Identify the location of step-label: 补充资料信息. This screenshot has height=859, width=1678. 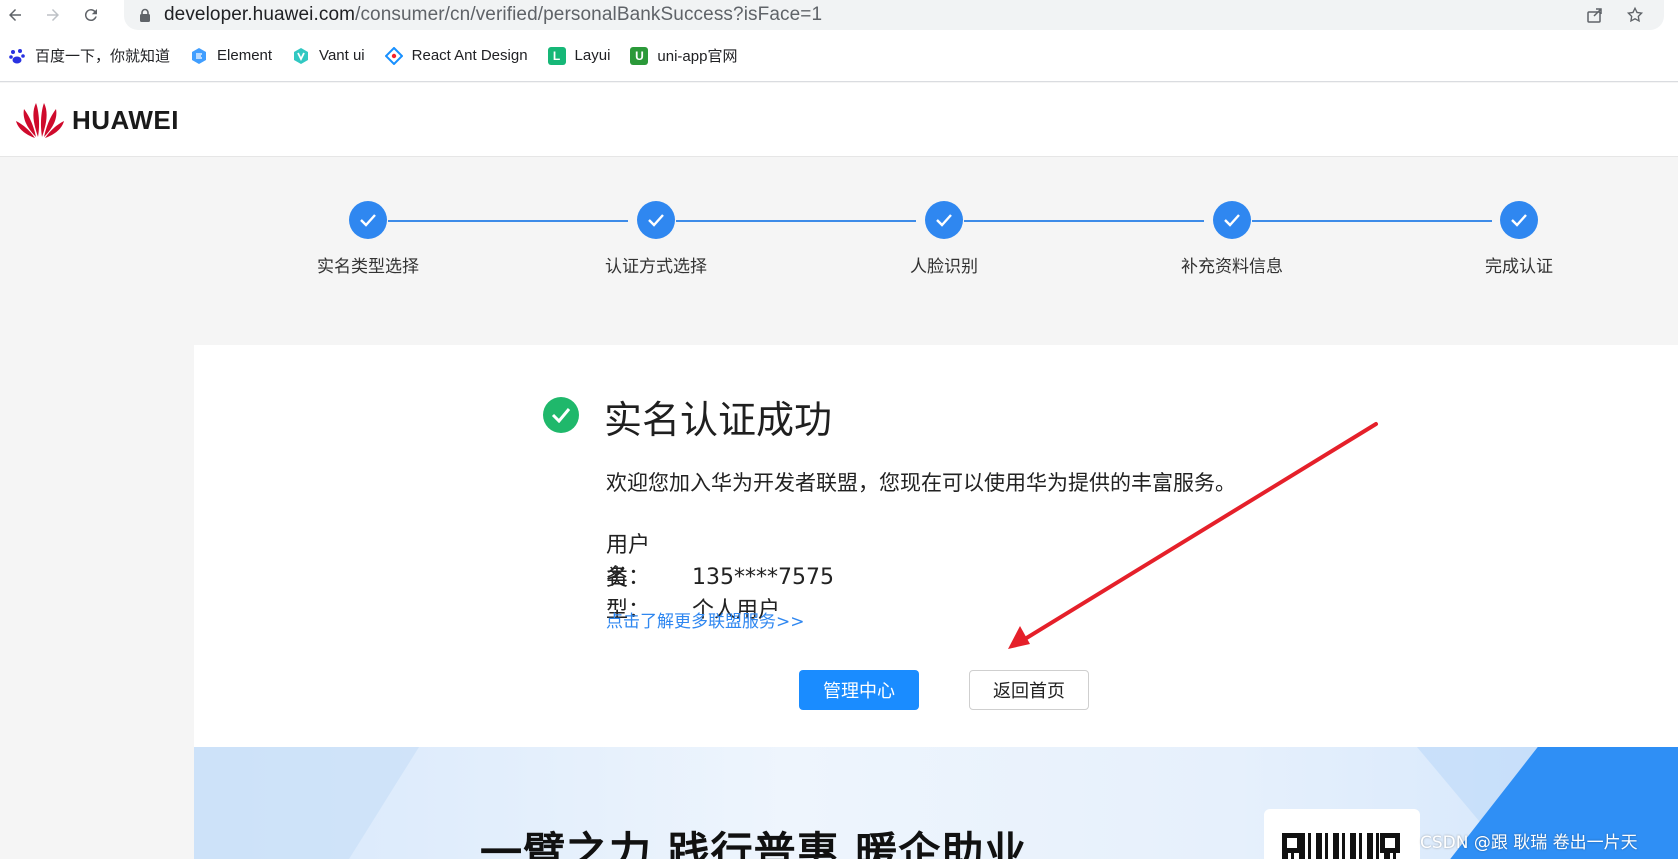
(1232, 267).